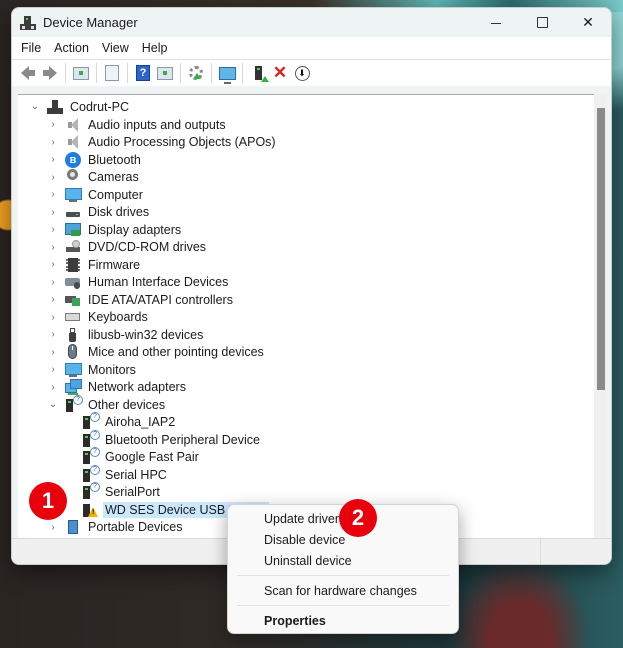 This screenshot has height=648, width=623. What do you see at coordinates (138, 125) in the screenshot?
I see `tree-item-audio-inputs: › Audio inputs and outputs` at bounding box center [138, 125].